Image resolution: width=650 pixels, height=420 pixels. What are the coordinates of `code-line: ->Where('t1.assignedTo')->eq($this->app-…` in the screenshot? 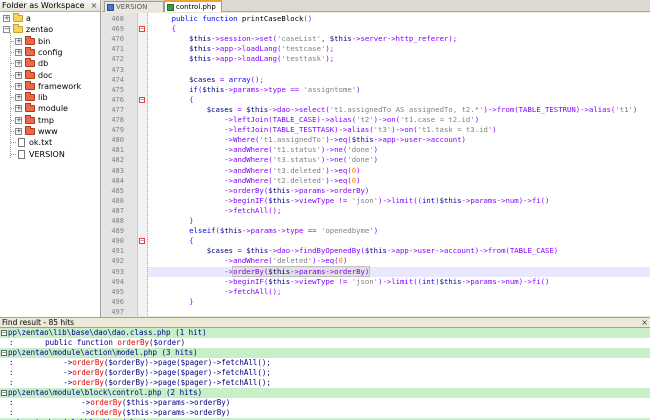 It's located at (310, 140).